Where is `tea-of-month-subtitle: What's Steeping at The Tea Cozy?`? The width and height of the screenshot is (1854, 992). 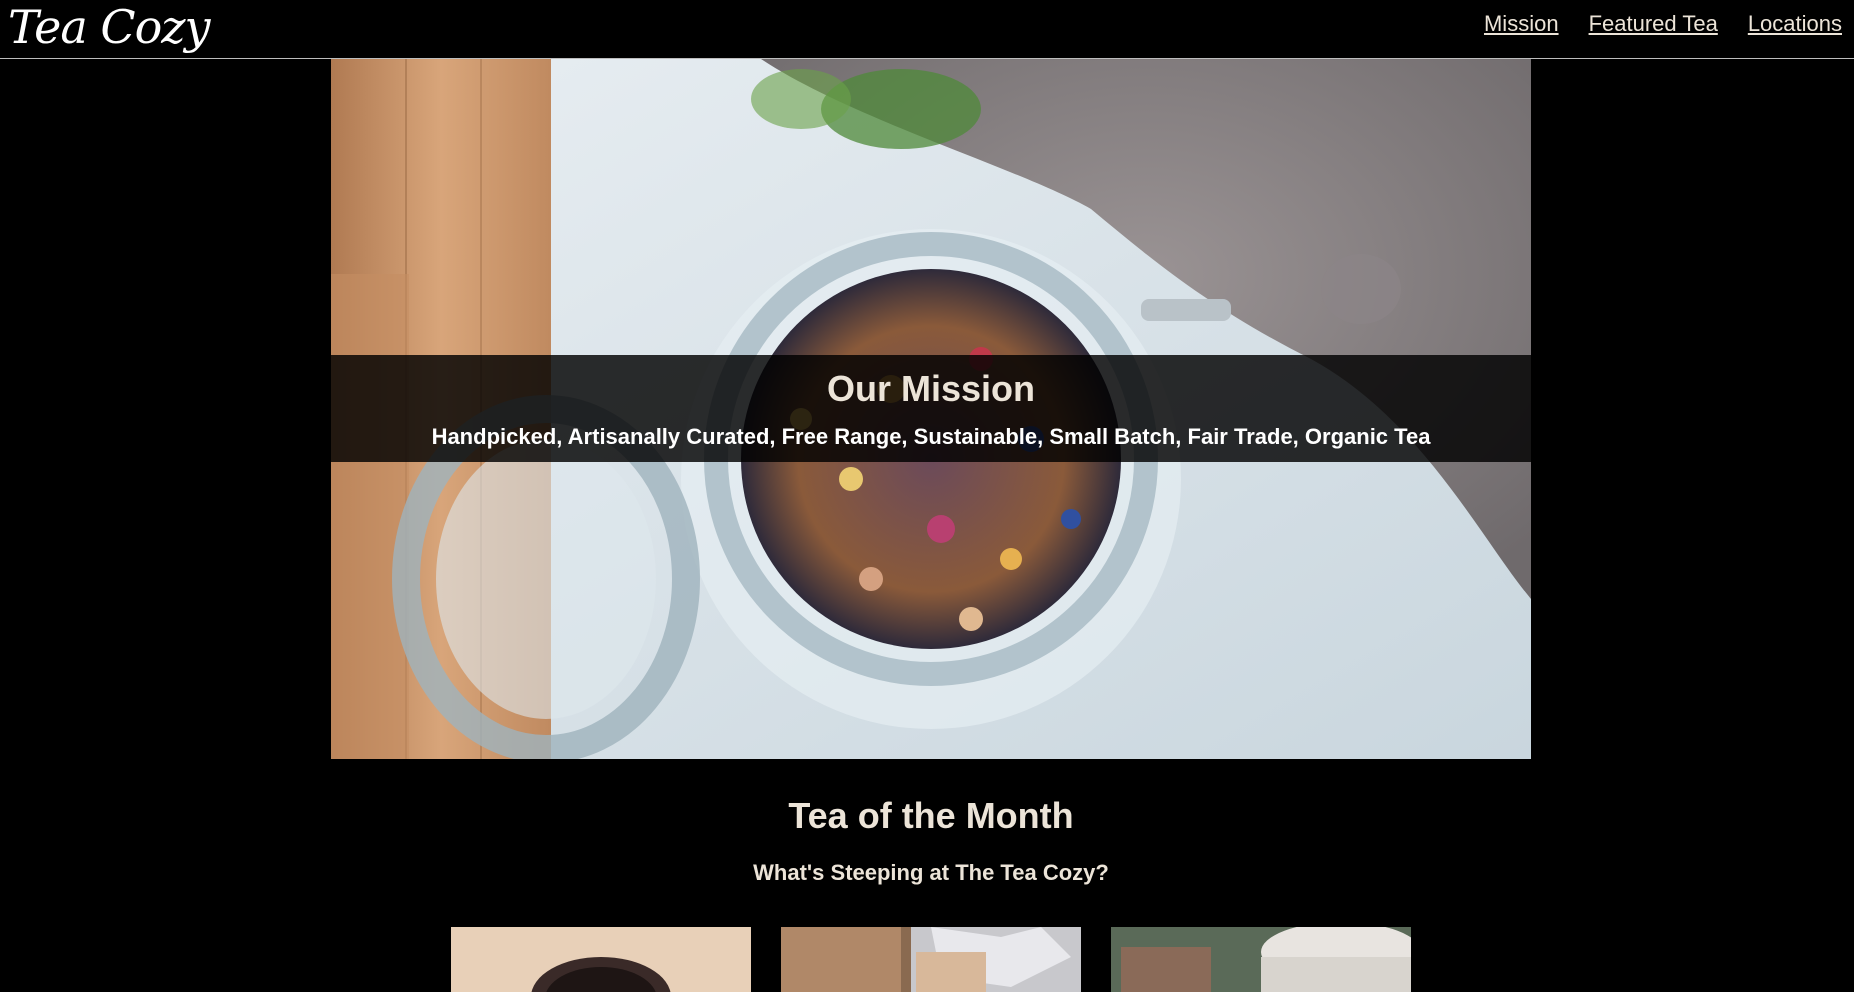
tea-of-month-subtitle: What's Steeping at The Tea Cozy? is located at coordinates (931, 872).